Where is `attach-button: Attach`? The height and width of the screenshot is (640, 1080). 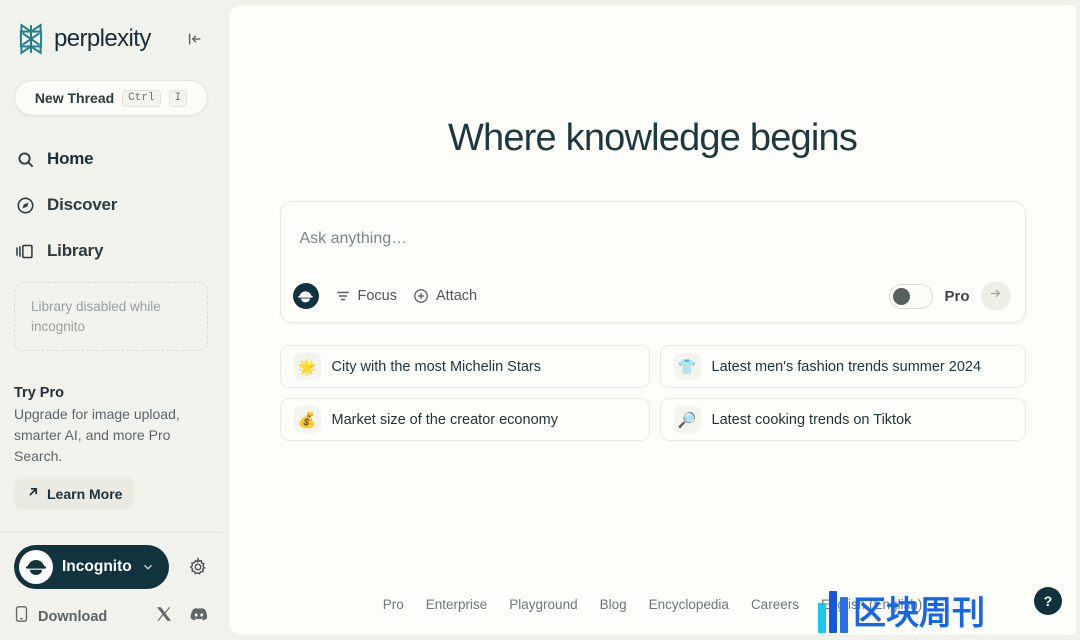 attach-button: Attach is located at coordinates (445, 296).